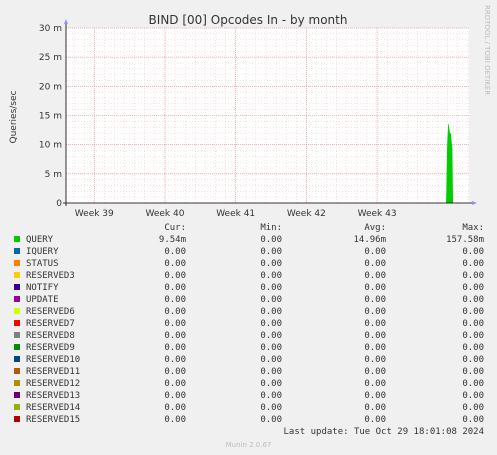 This screenshot has width=497, height=455. I want to click on last-update: Last update: Tue Oct 29 18:01:08 2024, so click(383, 432).